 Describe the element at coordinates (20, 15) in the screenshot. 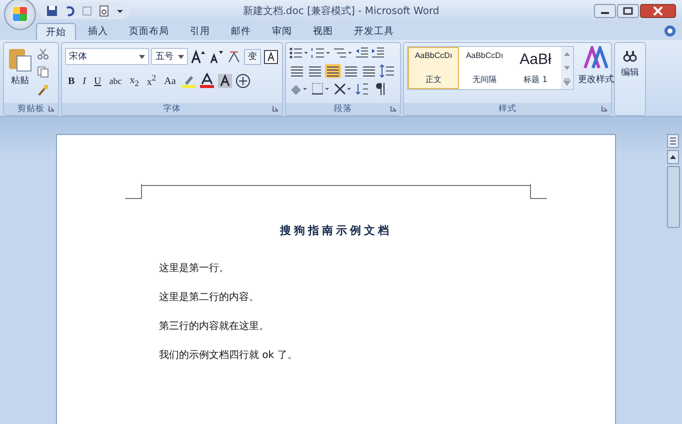

I see `office-button` at that location.